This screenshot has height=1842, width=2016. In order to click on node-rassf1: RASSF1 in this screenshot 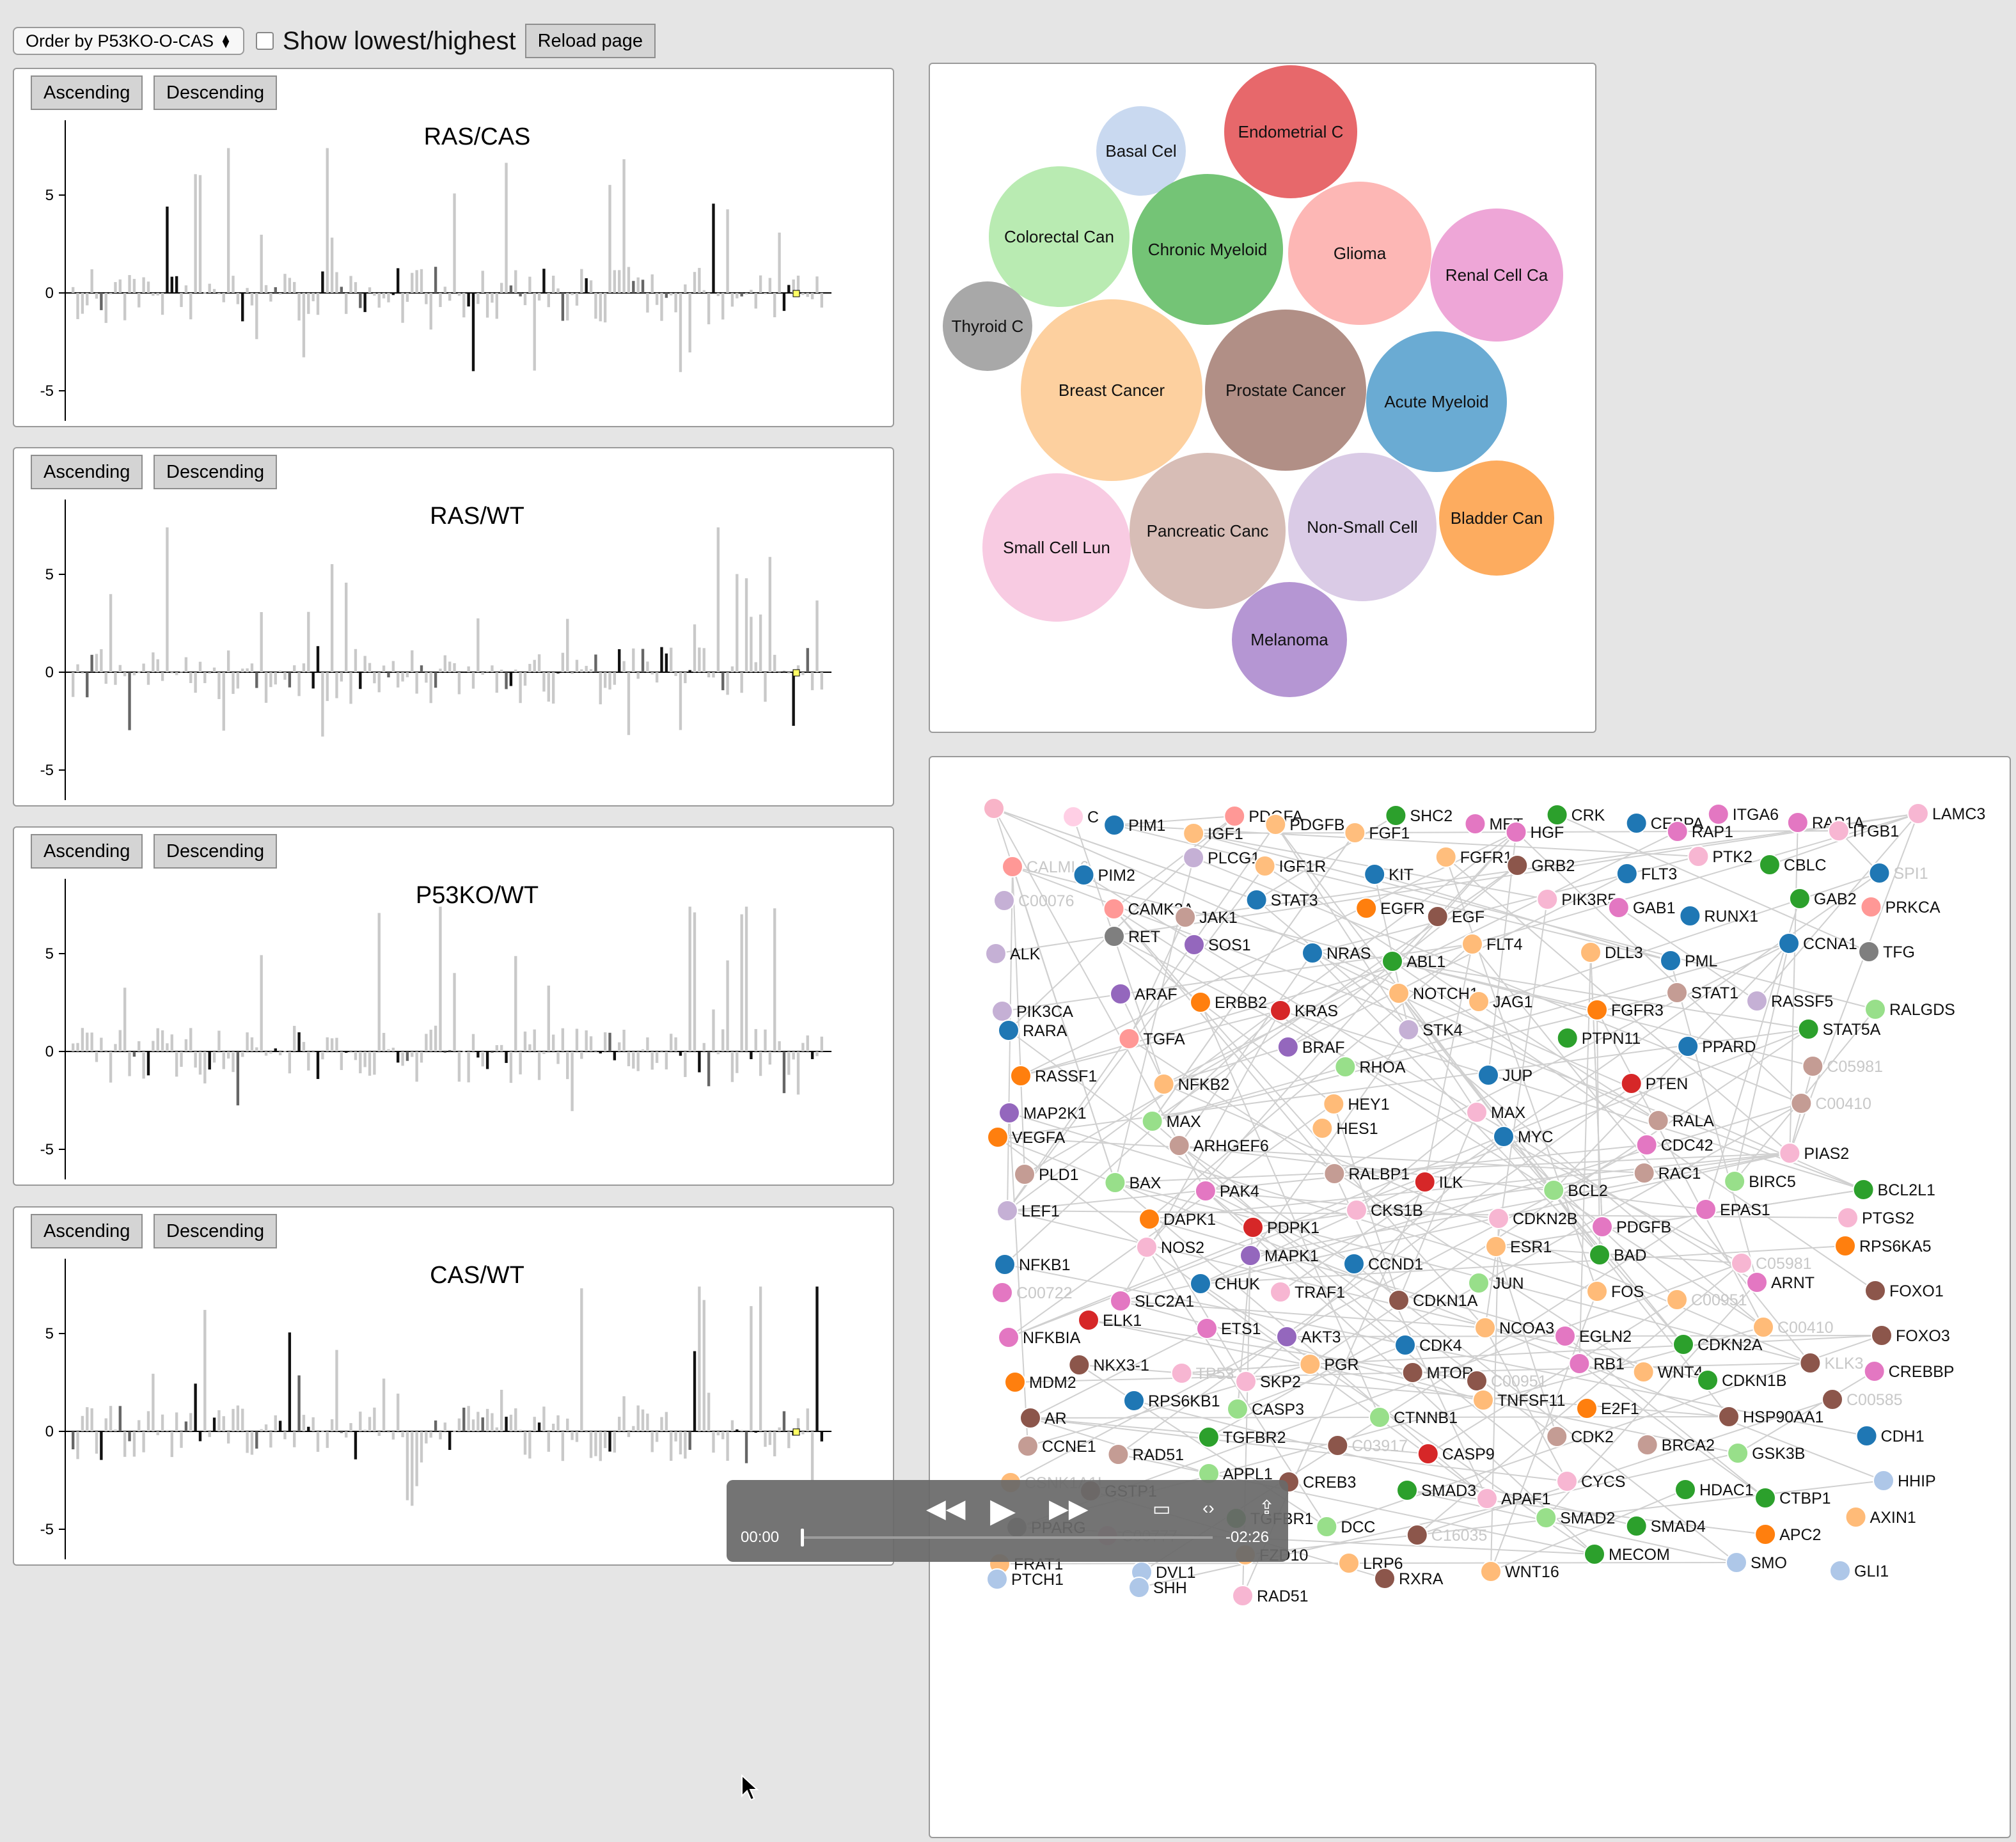, I will do `click(1053, 1076)`.